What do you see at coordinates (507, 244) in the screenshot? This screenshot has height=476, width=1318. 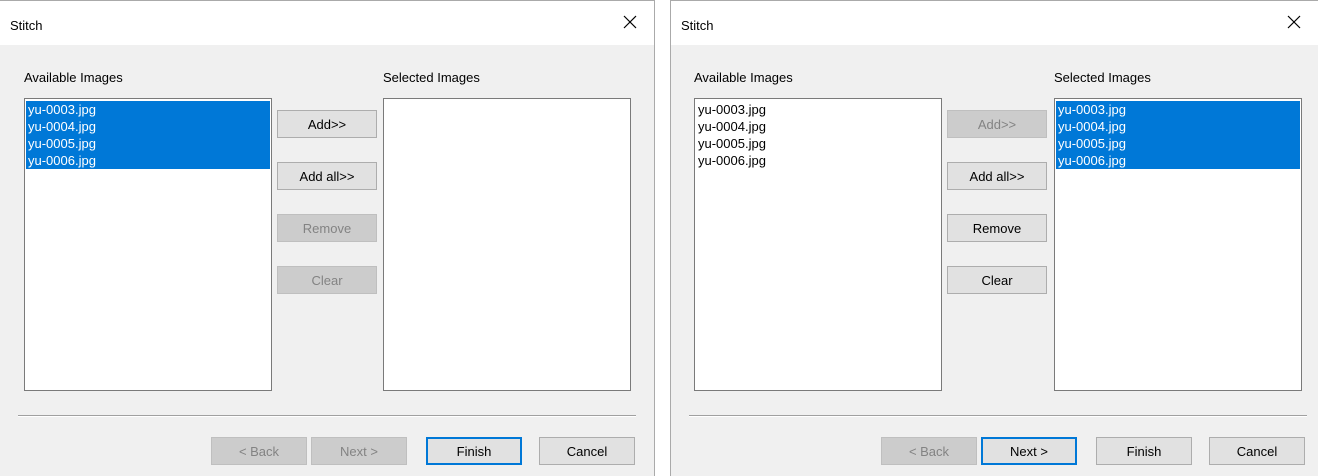 I see `selected-images-list` at bounding box center [507, 244].